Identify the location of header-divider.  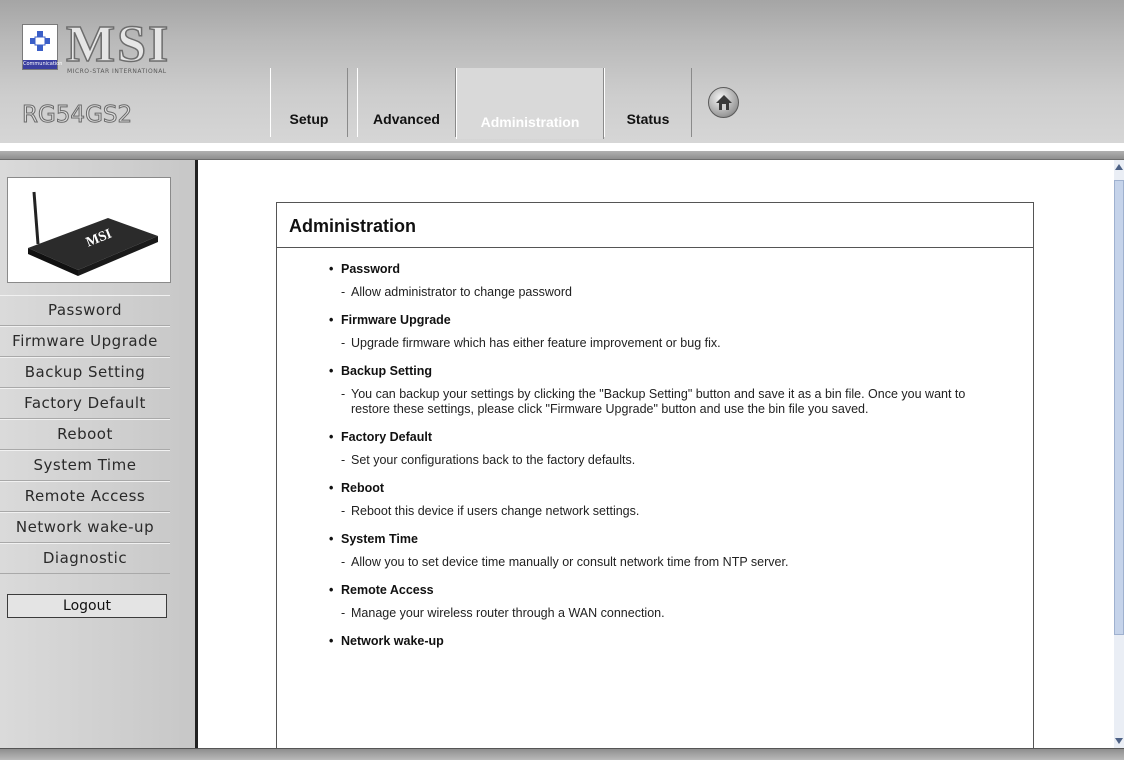
(562, 147).